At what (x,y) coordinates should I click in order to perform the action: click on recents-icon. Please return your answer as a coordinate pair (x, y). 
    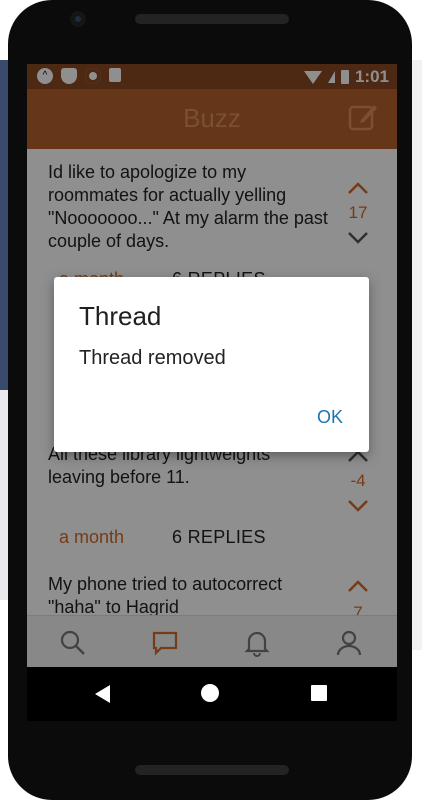
    Looking at the image, I should click on (319, 693).